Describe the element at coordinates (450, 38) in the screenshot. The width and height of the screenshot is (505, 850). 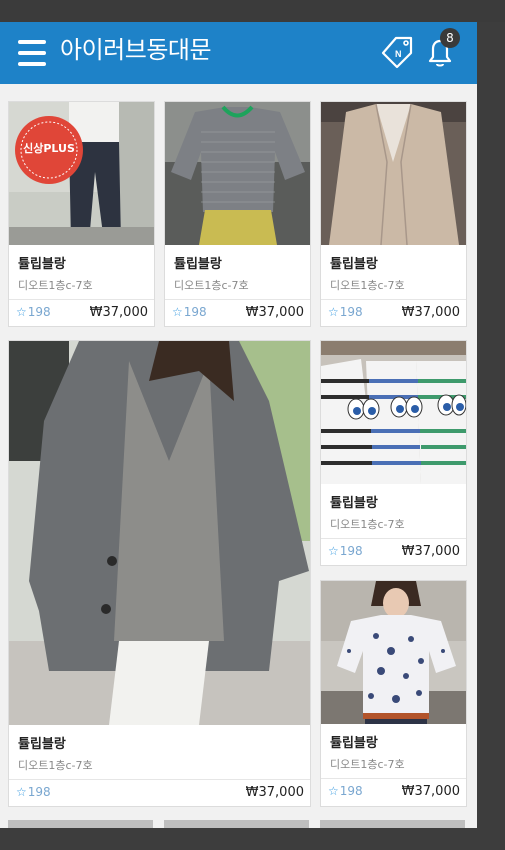
I see `notification-badge: 8` at that location.